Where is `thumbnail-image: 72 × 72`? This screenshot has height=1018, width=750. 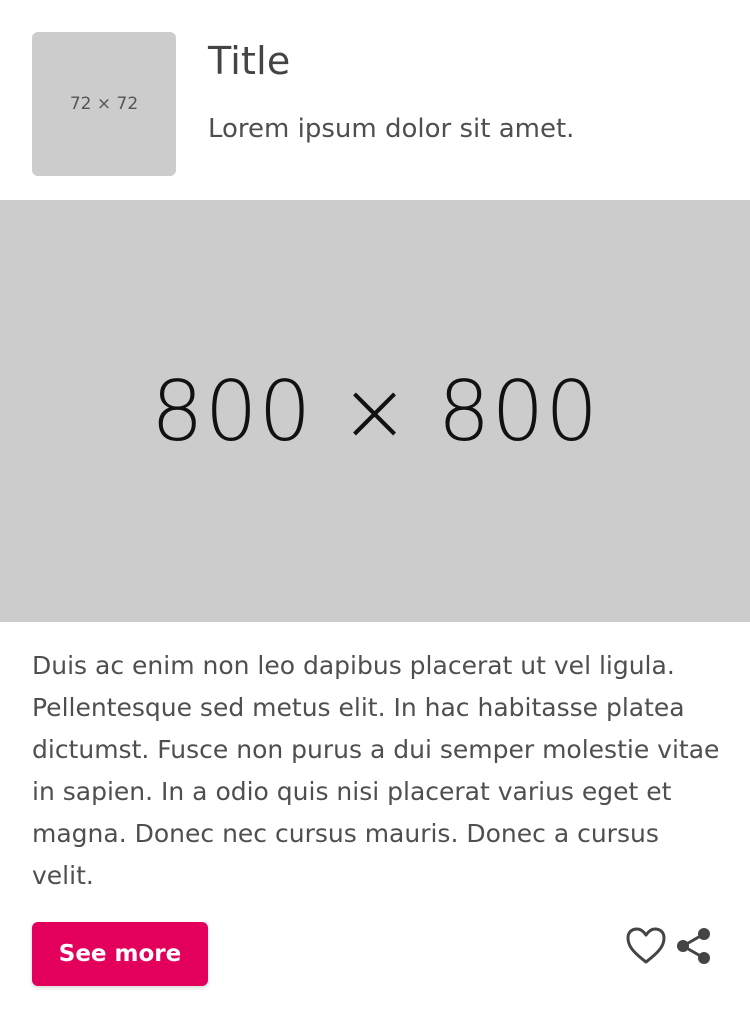 thumbnail-image: 72 × 72 is located at coordinates (104, 104).